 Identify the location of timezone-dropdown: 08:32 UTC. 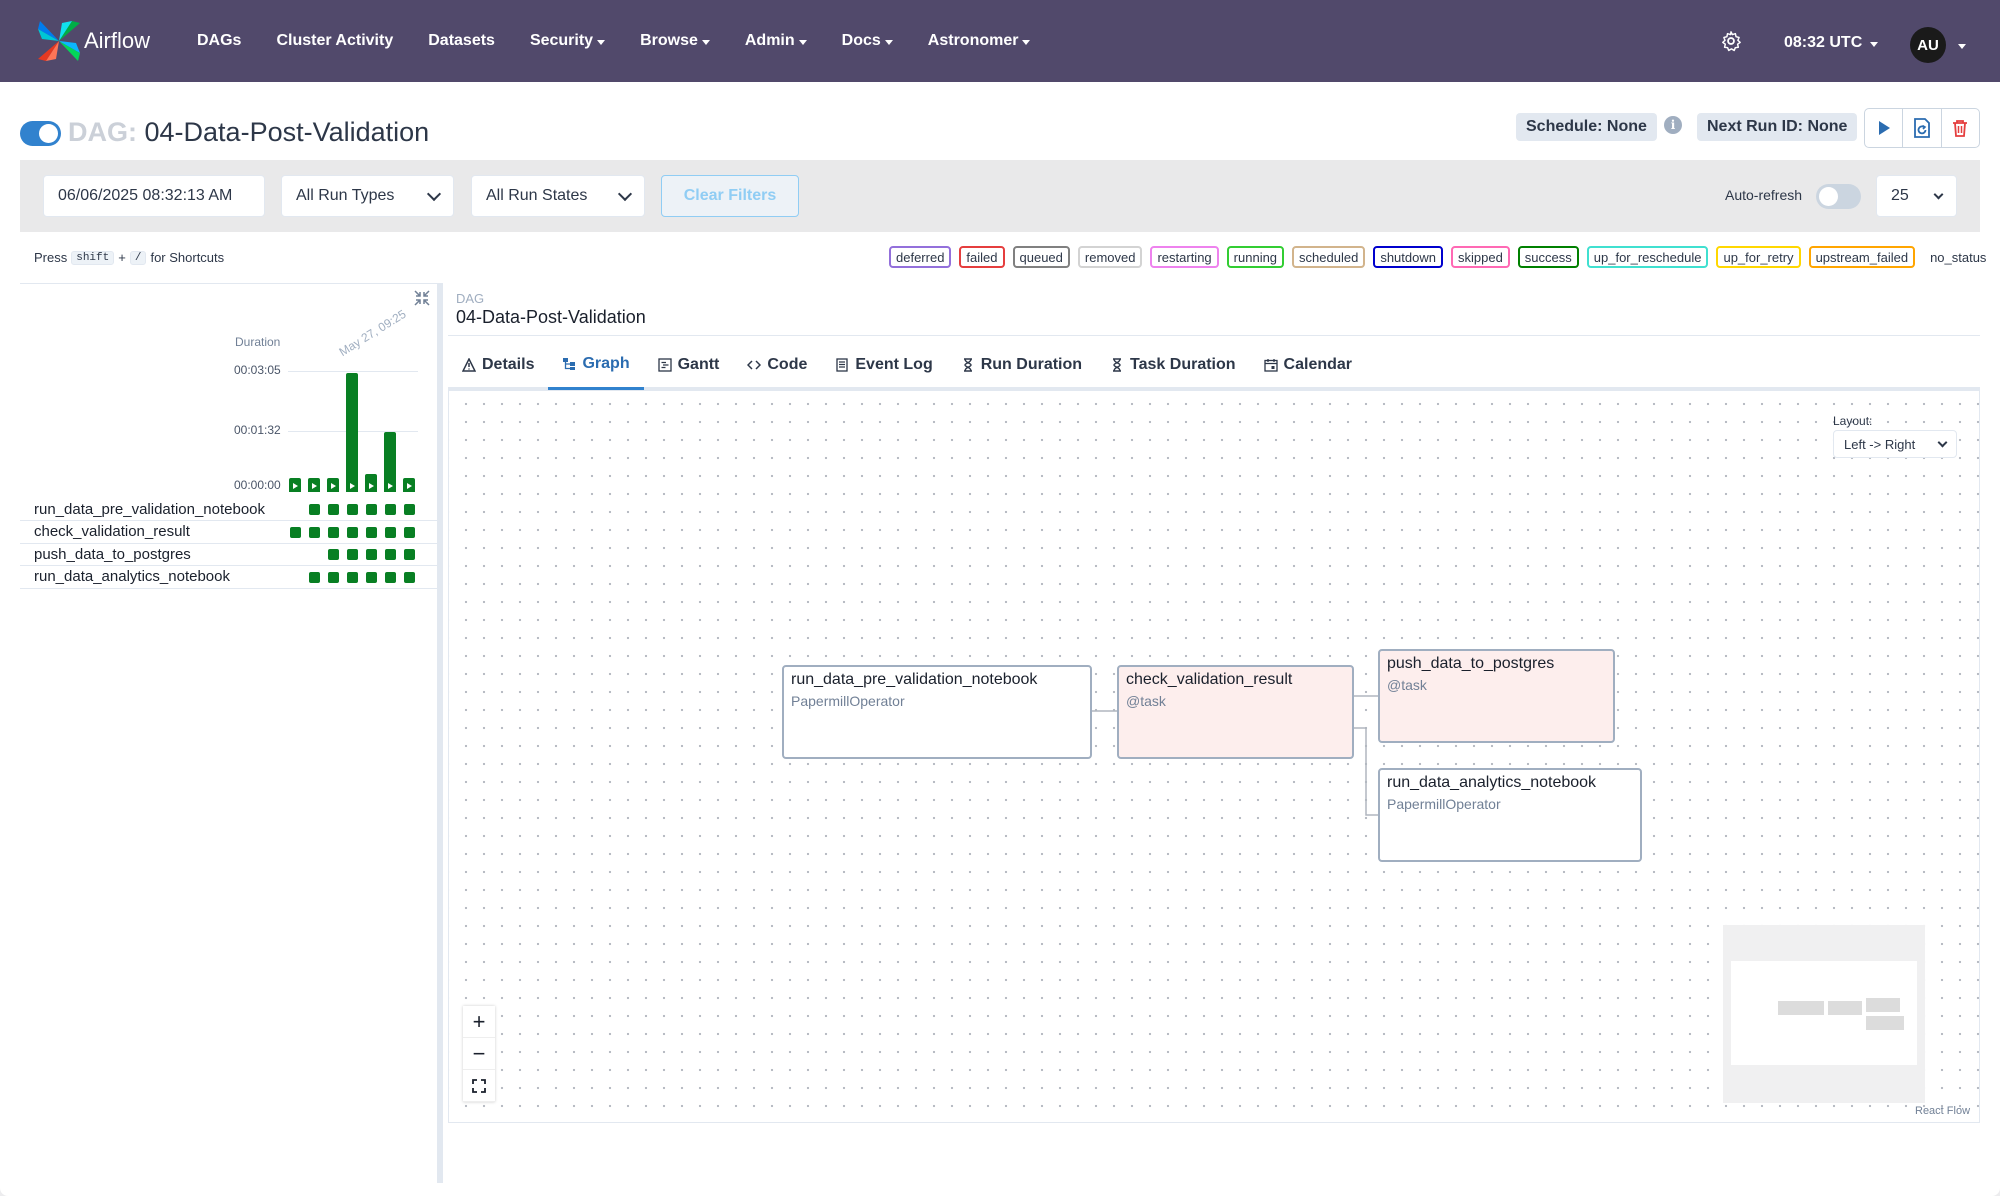
(1831, 43).